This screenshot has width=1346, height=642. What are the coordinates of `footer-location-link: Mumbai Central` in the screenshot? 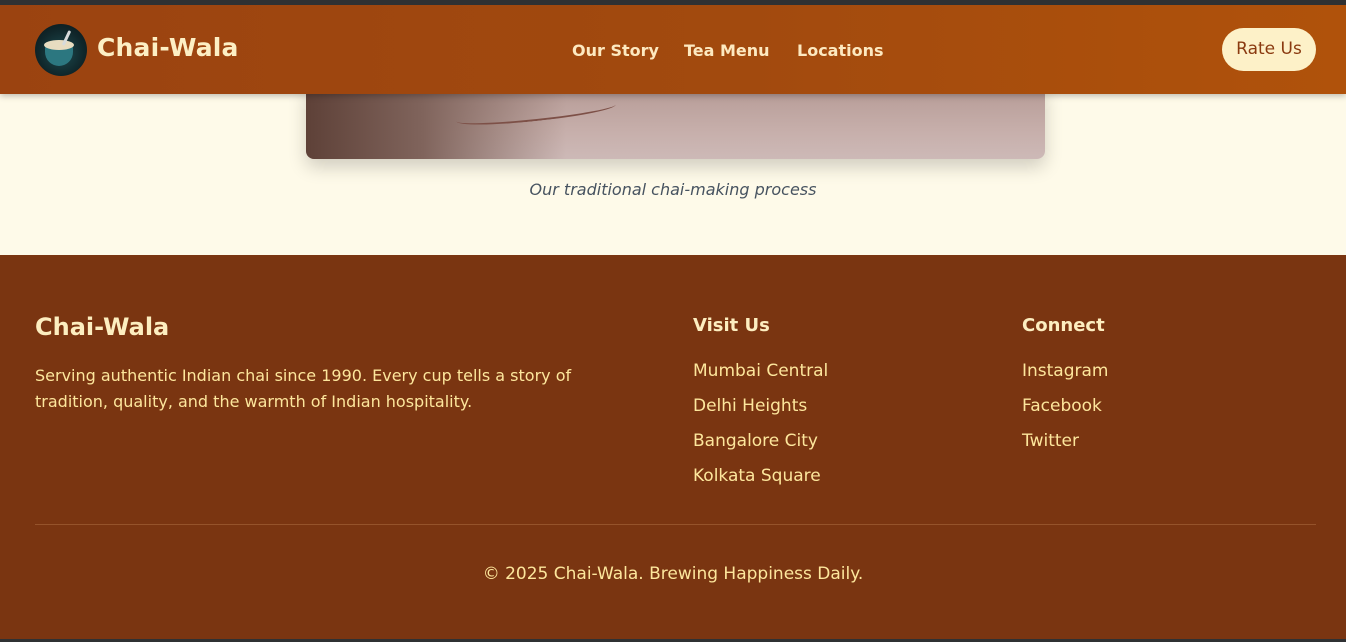 It's located at (760, 378).